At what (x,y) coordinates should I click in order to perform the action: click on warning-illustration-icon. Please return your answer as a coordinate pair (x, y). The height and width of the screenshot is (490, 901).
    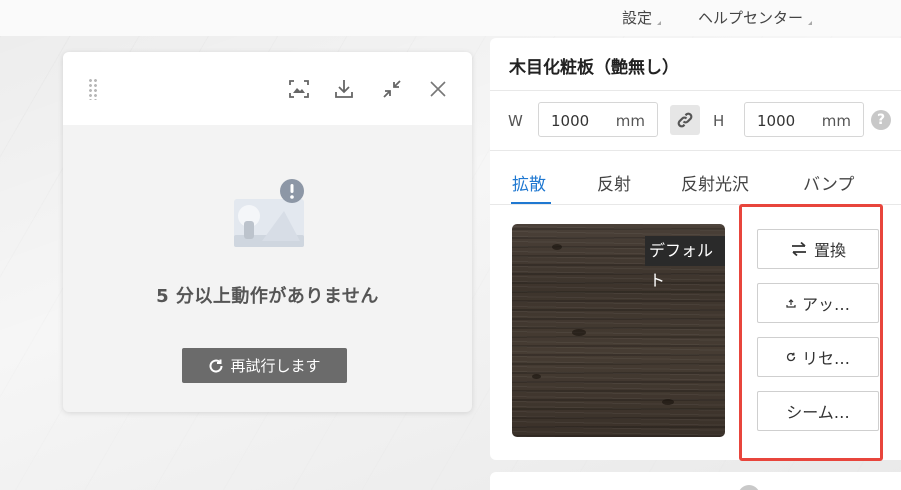
    Looking at the image, I should click on (274, 215).